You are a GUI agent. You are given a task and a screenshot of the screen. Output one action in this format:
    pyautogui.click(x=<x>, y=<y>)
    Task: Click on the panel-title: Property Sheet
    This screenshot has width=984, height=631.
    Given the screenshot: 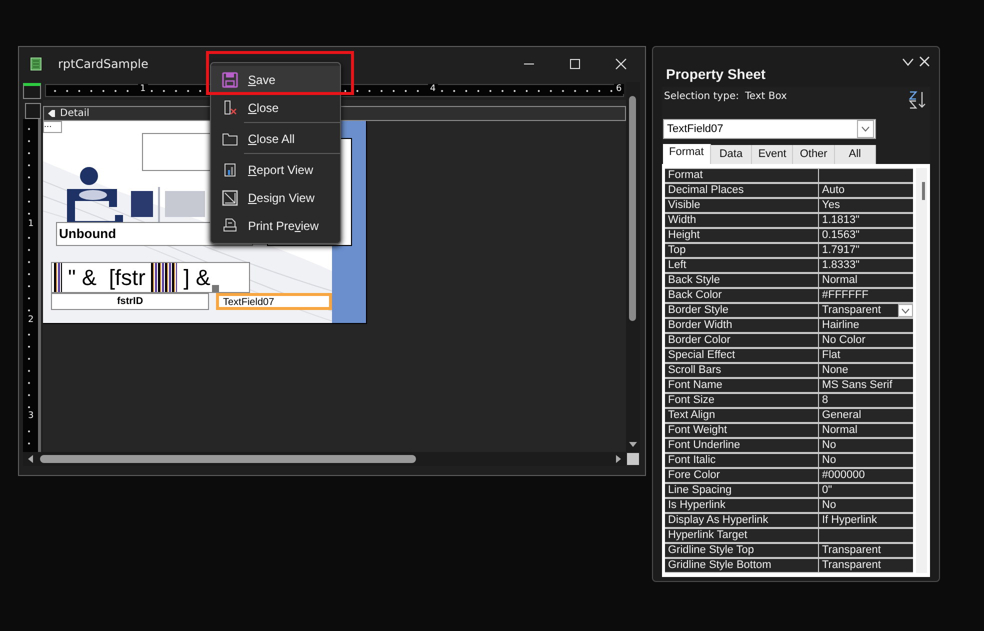 What is the action you would take?
    pyautogui.click(x=716, y=75)
    